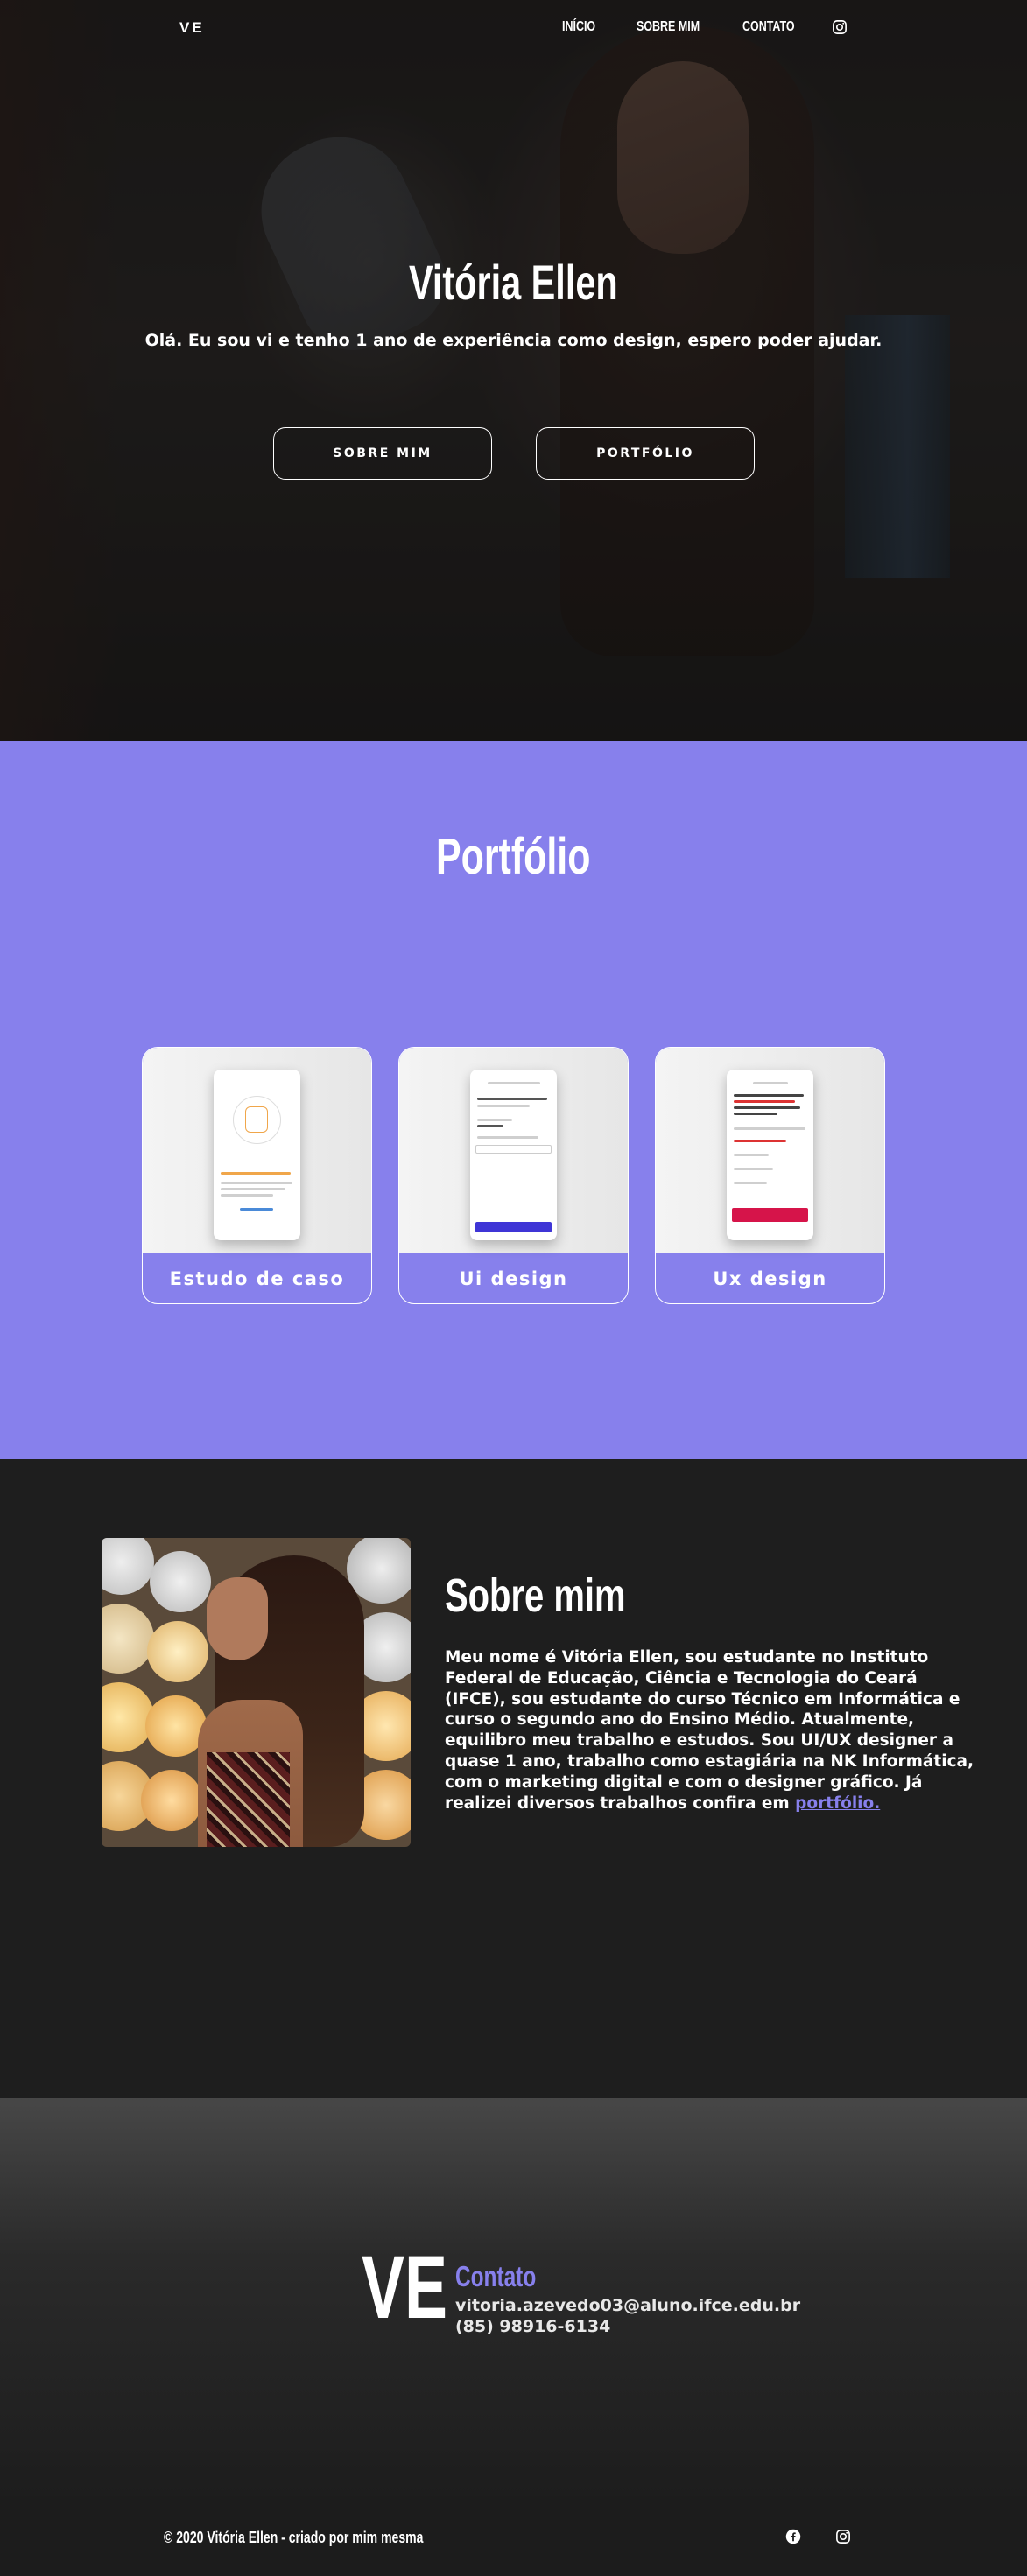  I want to click on facebook-icon, so click(793, 2537).